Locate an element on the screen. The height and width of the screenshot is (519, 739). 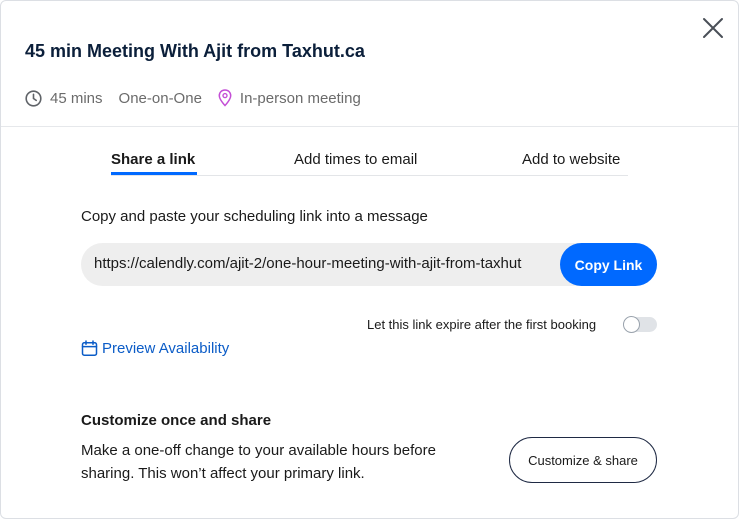
meeting-type-text: One-on-One is located at coordinates (160, 98).